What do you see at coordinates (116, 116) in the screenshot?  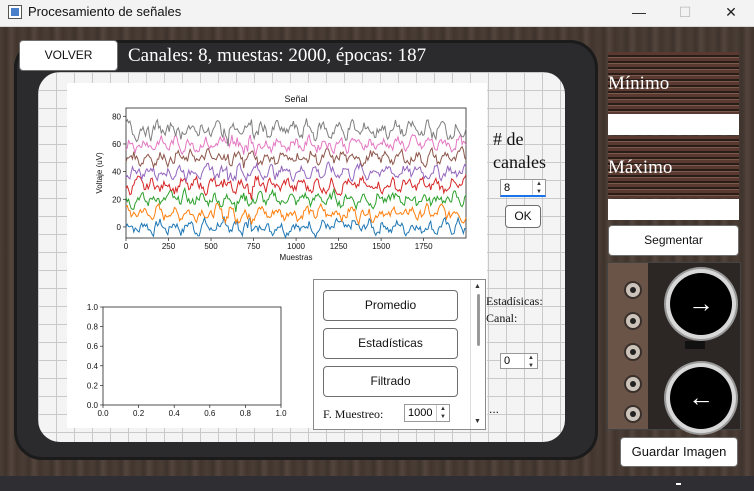 I see `y-tick-label: 80` at bounding box center [116, 116].